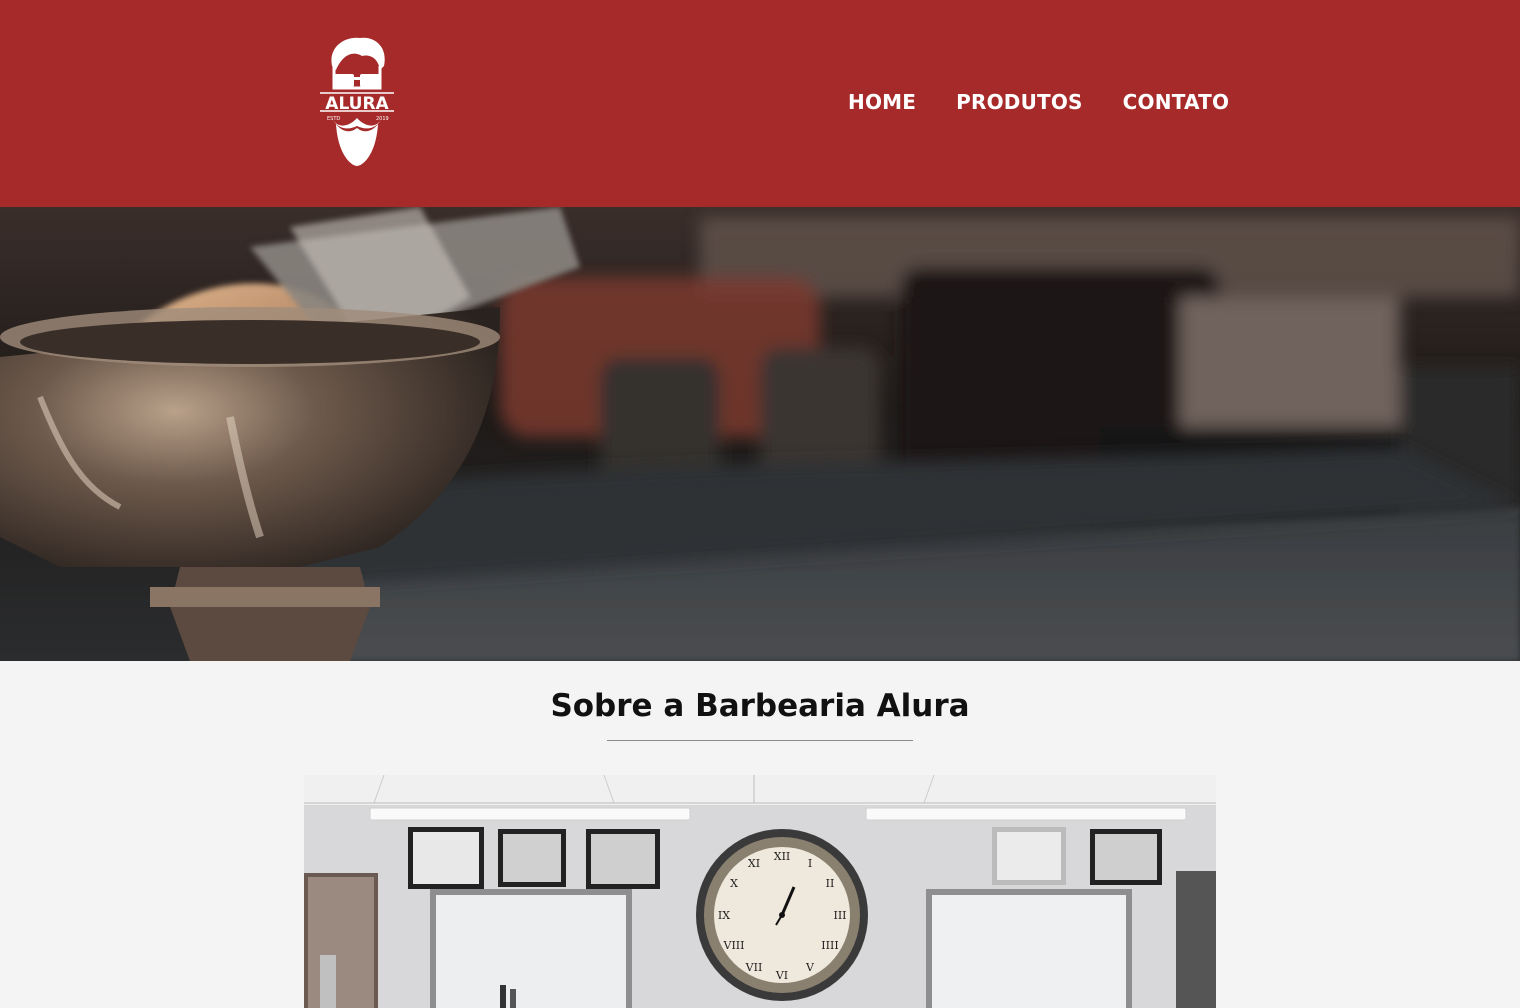  What do you see at coordinates (760, 706) in the screenshot?
I see `about-title: Sobre a Barbearia Alura` at bounding box center [760, 706].